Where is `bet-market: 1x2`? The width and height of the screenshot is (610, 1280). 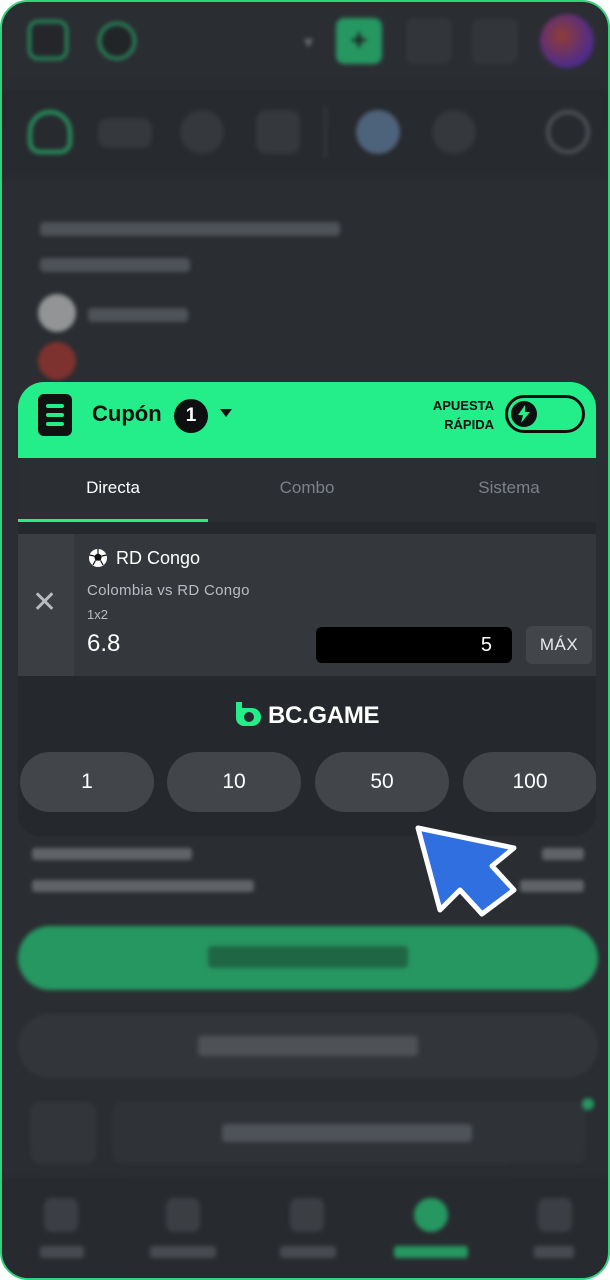
bet-market: 1x2 is located at coordinates (97, 614).